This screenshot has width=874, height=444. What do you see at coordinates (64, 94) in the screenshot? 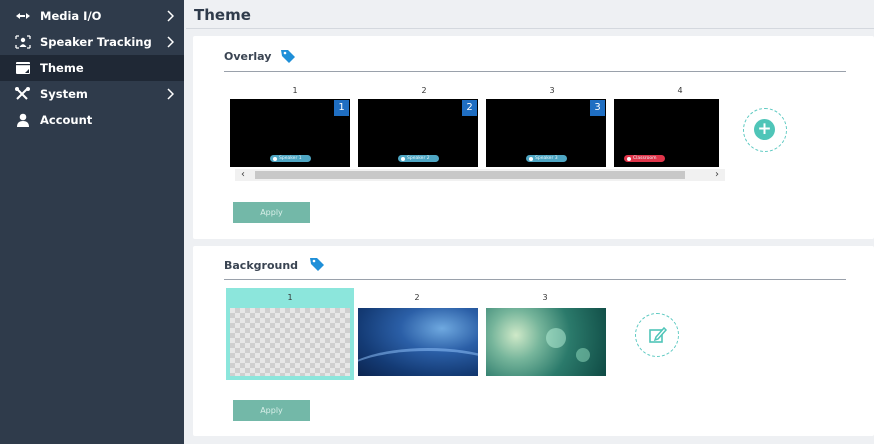
I see `sidebar-item-label: System` at bounding box center [64, 94].